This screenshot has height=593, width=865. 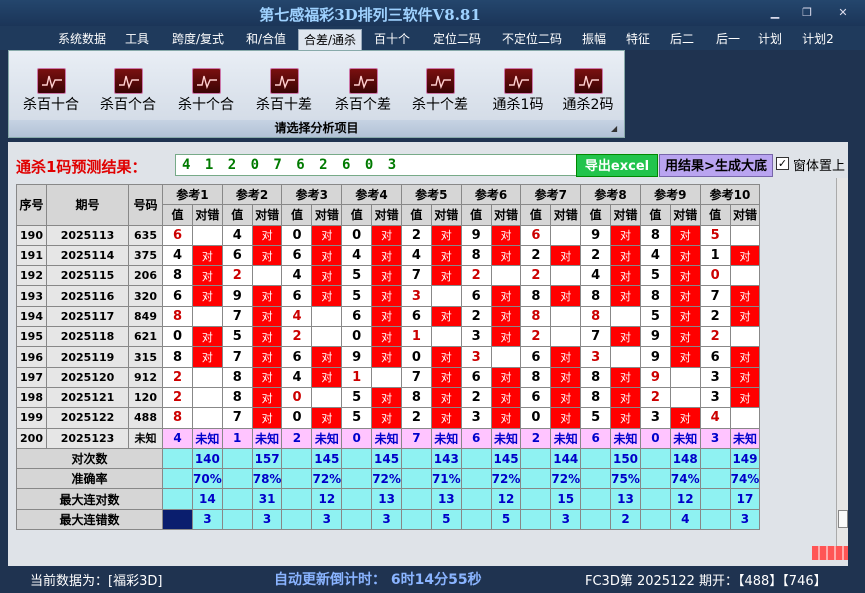 I want to click on row-period: 2025118, so click(x=87, y=337).